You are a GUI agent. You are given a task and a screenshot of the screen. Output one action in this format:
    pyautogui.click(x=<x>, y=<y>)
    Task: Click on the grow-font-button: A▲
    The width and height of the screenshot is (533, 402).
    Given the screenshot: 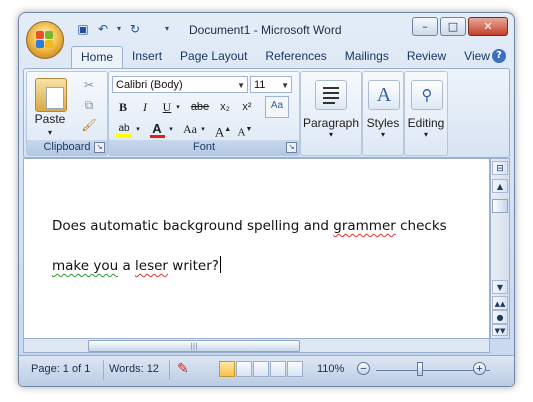 What is the action you would take?
    pyautogui.click(x=223, y=130)
    